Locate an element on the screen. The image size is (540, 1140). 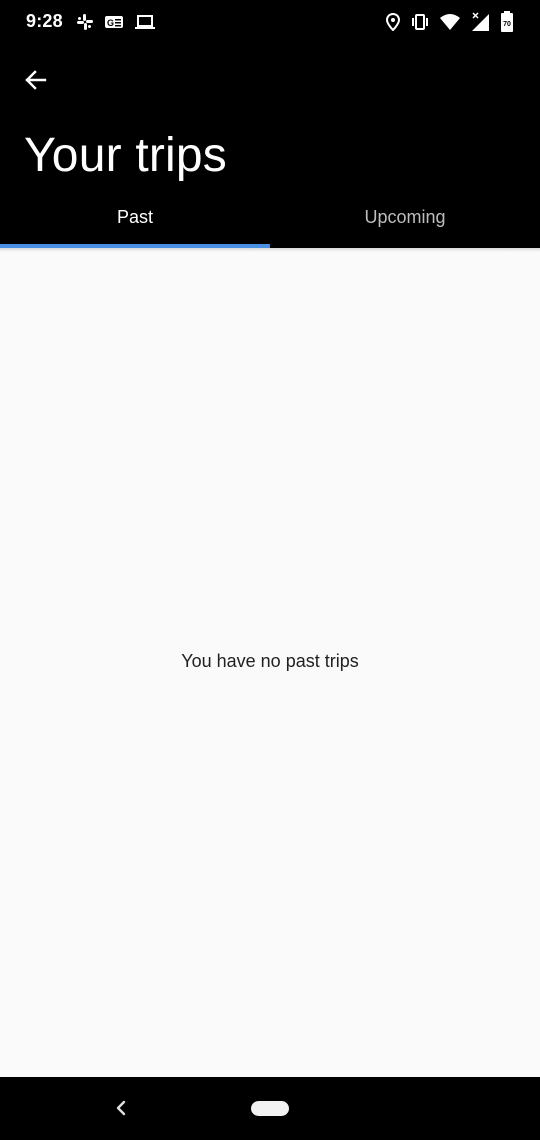
arrow-back-icon is located at coordinates (36, 80).